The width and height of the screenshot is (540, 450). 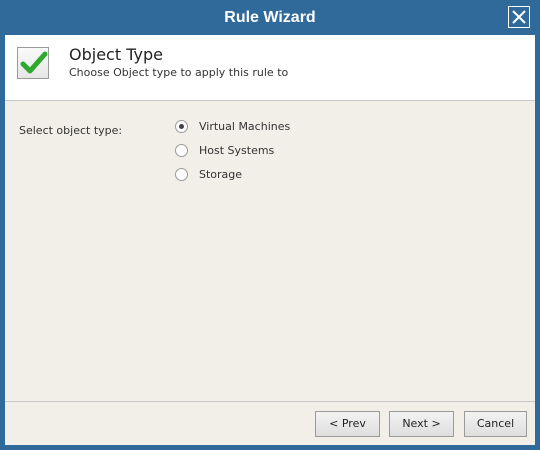 What do you see at coordinates (421, 424) in the screenshot?
I see `next-button: Next >` at bounding box center [421, 424].